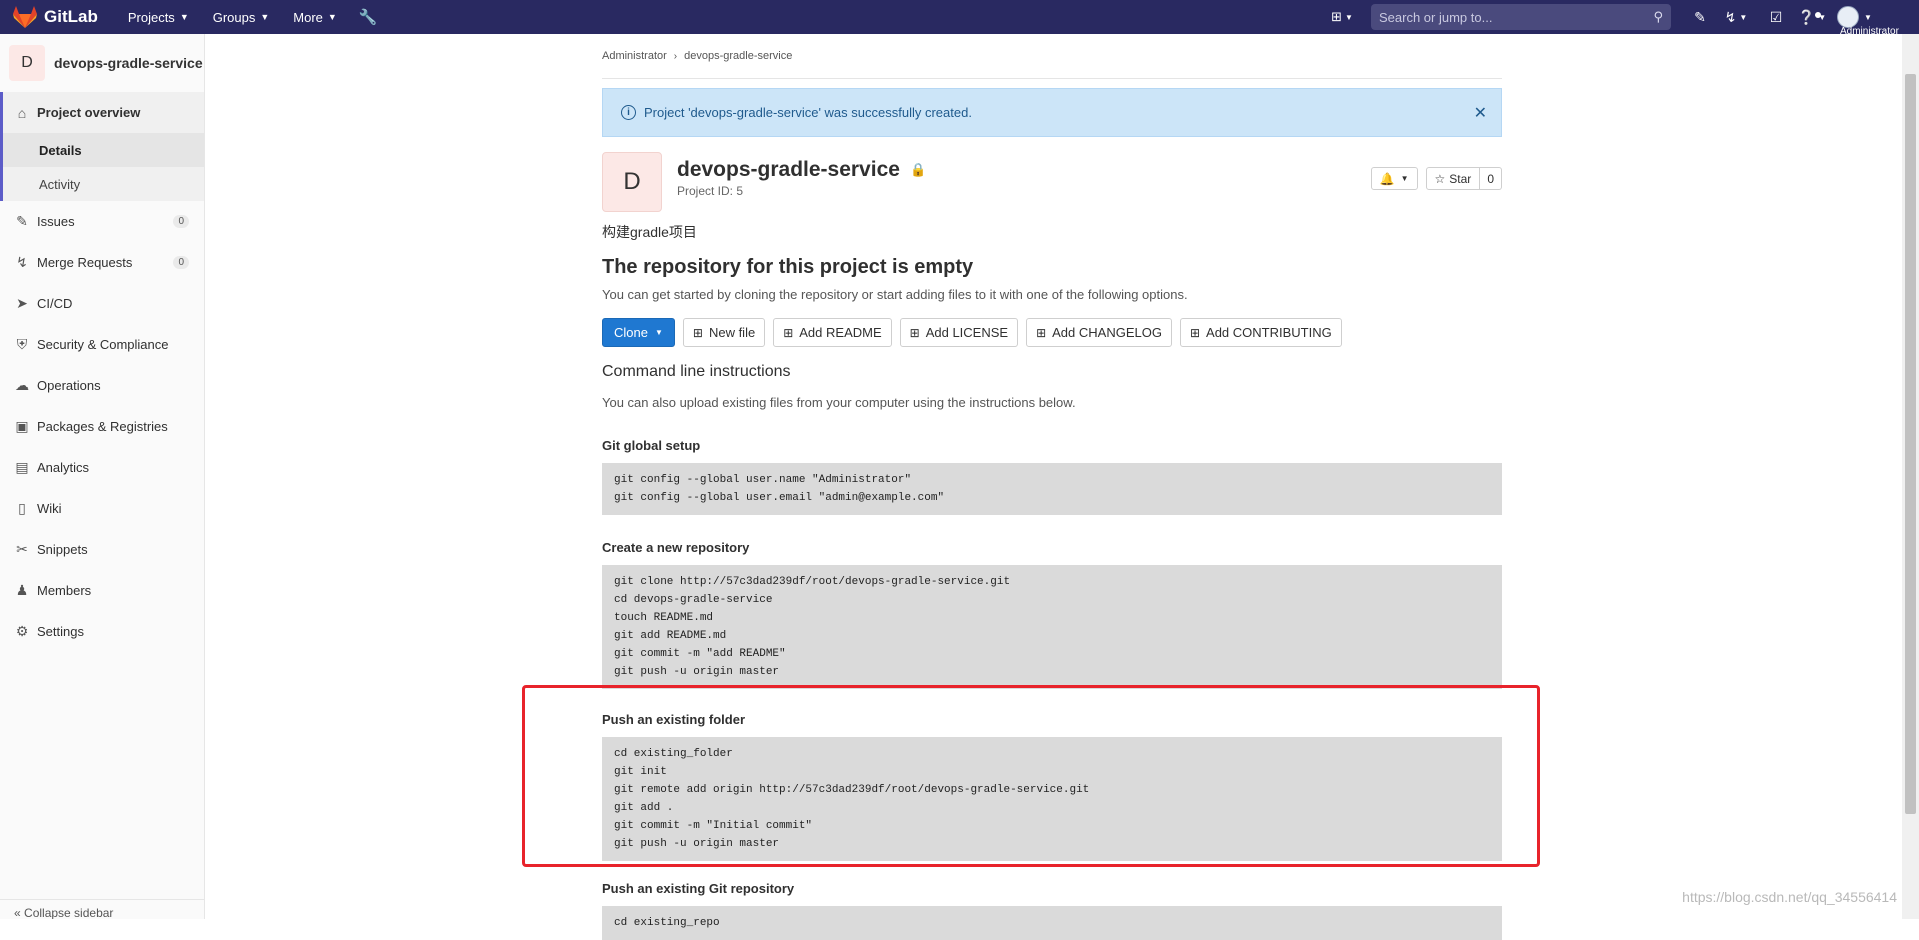 This screenshot has width=1919, height=940. What do you see at coordinates (368, 17) in the screenshot?
I see `admin-wrench-icon: 🔧` at bounding box center [368, 17].